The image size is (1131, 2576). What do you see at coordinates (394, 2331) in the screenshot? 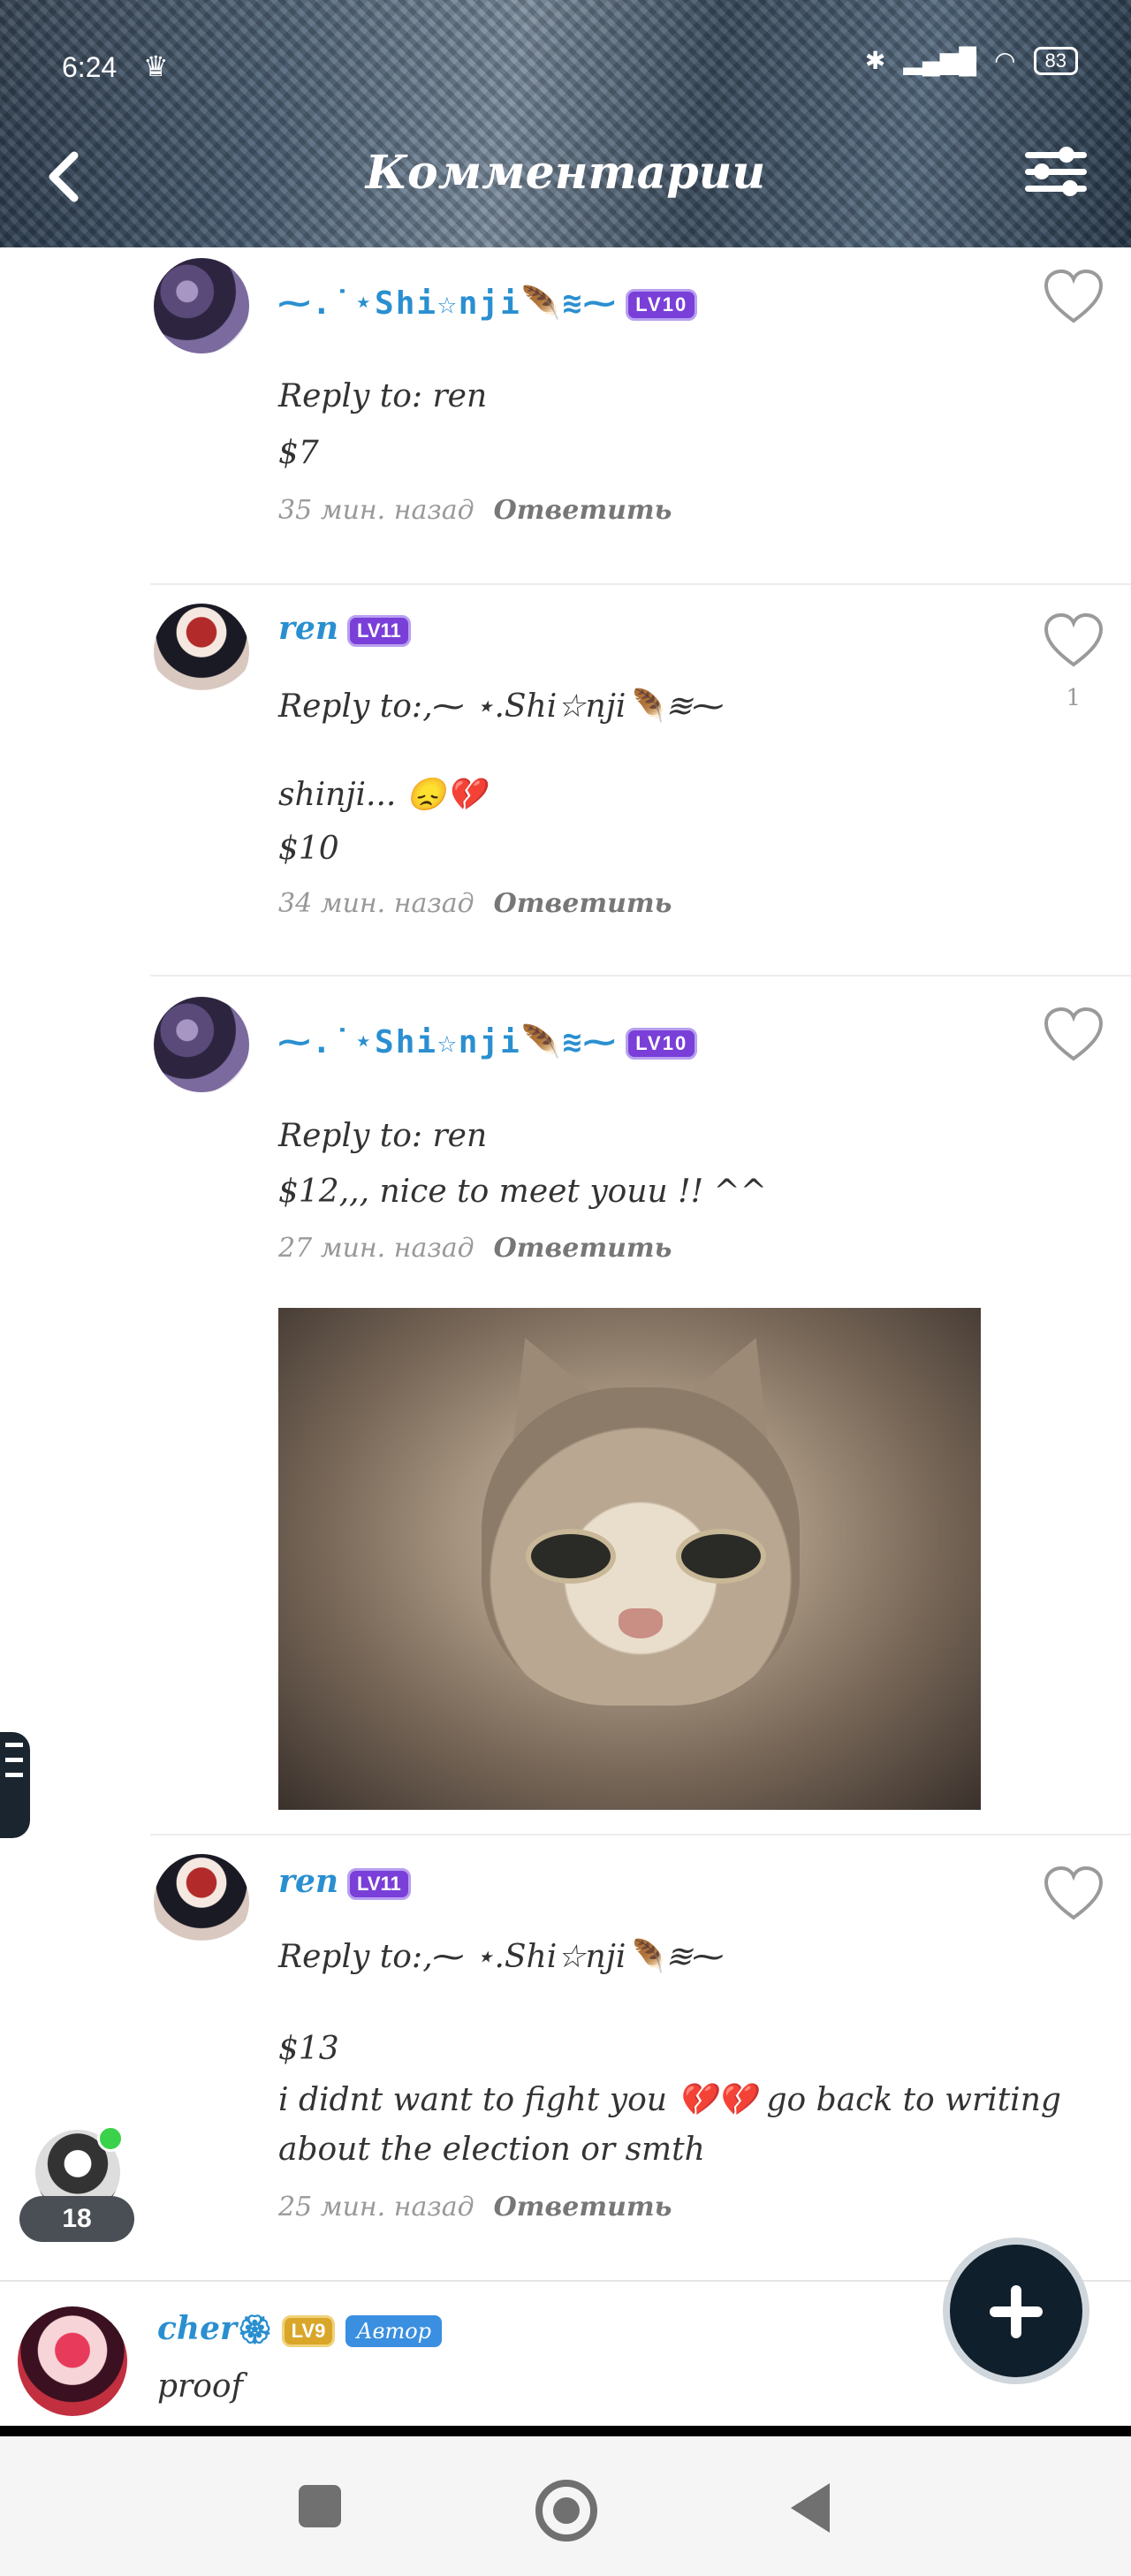
I see `author-badge: Автор` at bounding box center [394, 2331].